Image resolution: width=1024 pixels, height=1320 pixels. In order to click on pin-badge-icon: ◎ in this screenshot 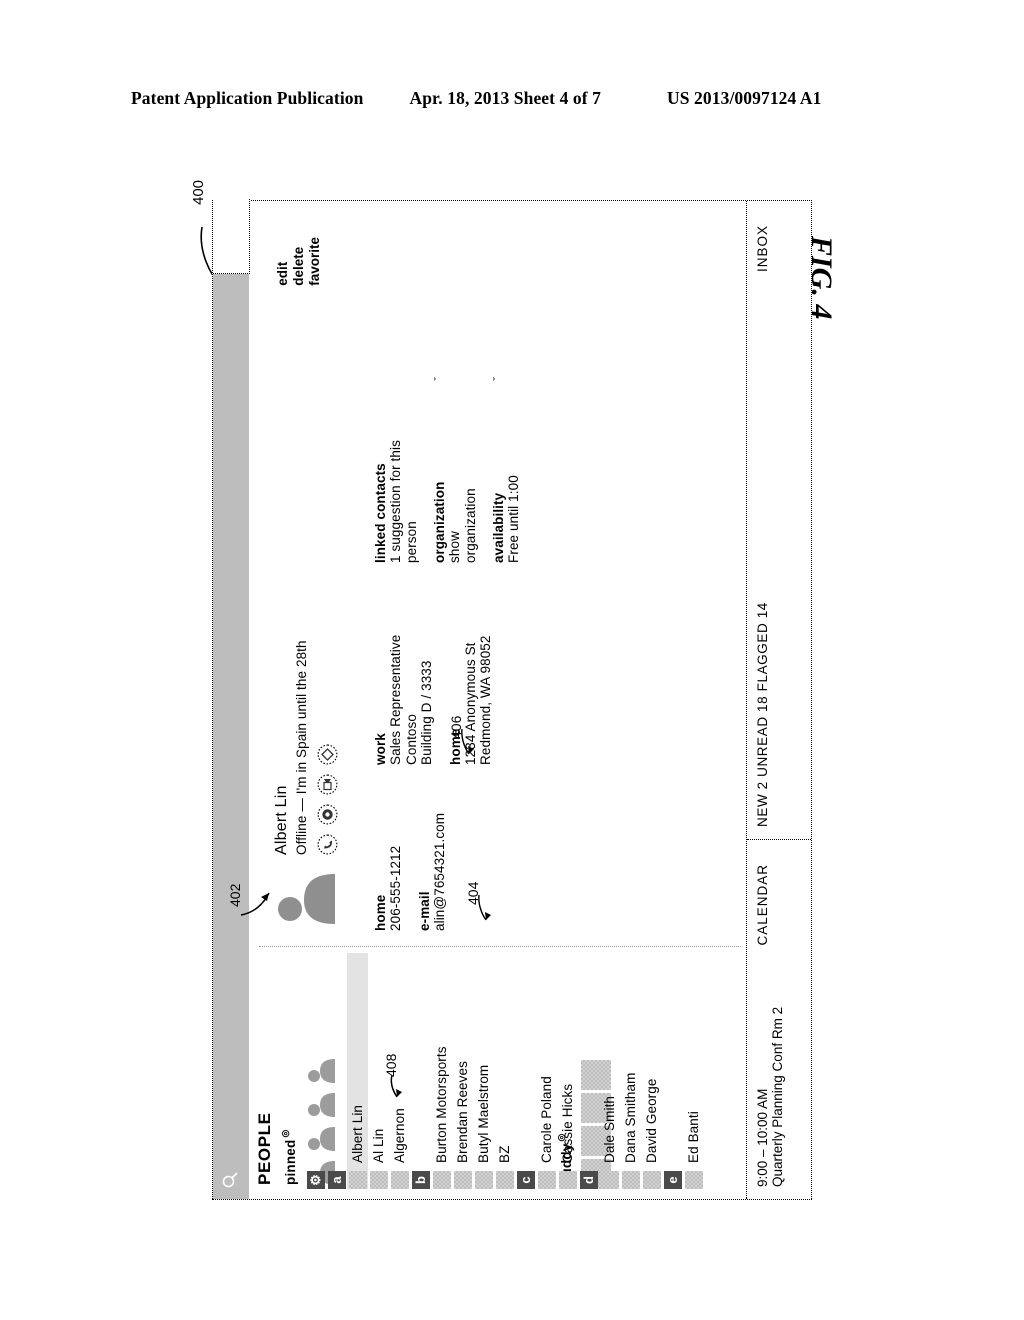, I will do `click(285, 1133)`.